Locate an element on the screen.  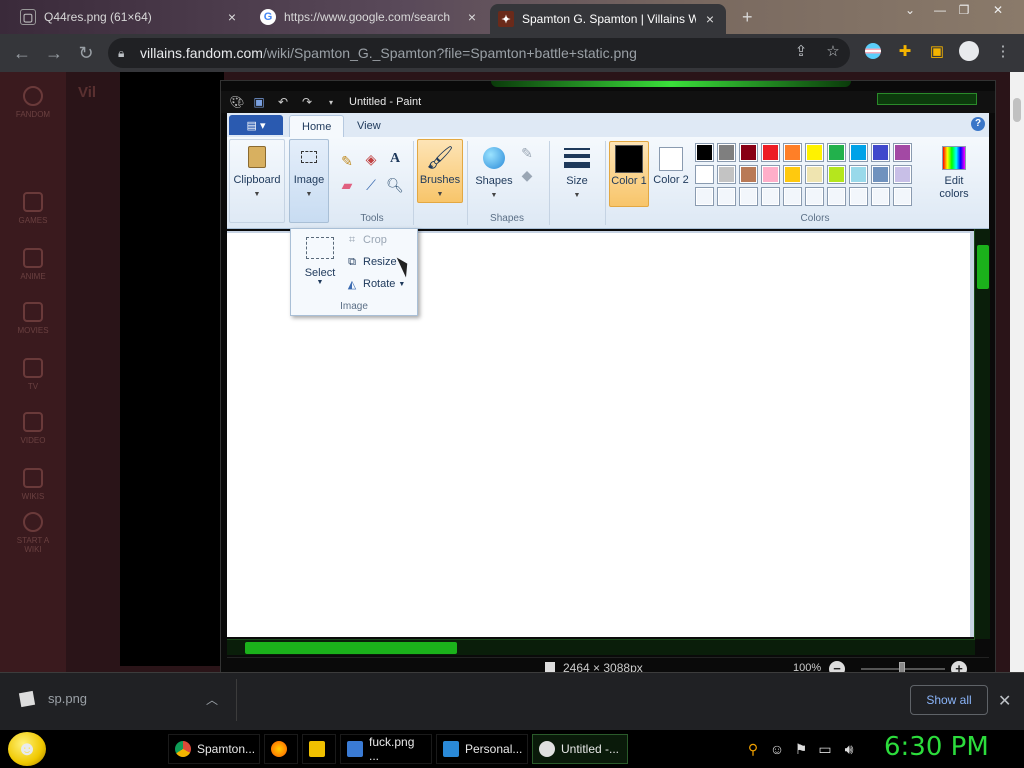
close-icon: ✕ is located at coordinates (1004, 701).